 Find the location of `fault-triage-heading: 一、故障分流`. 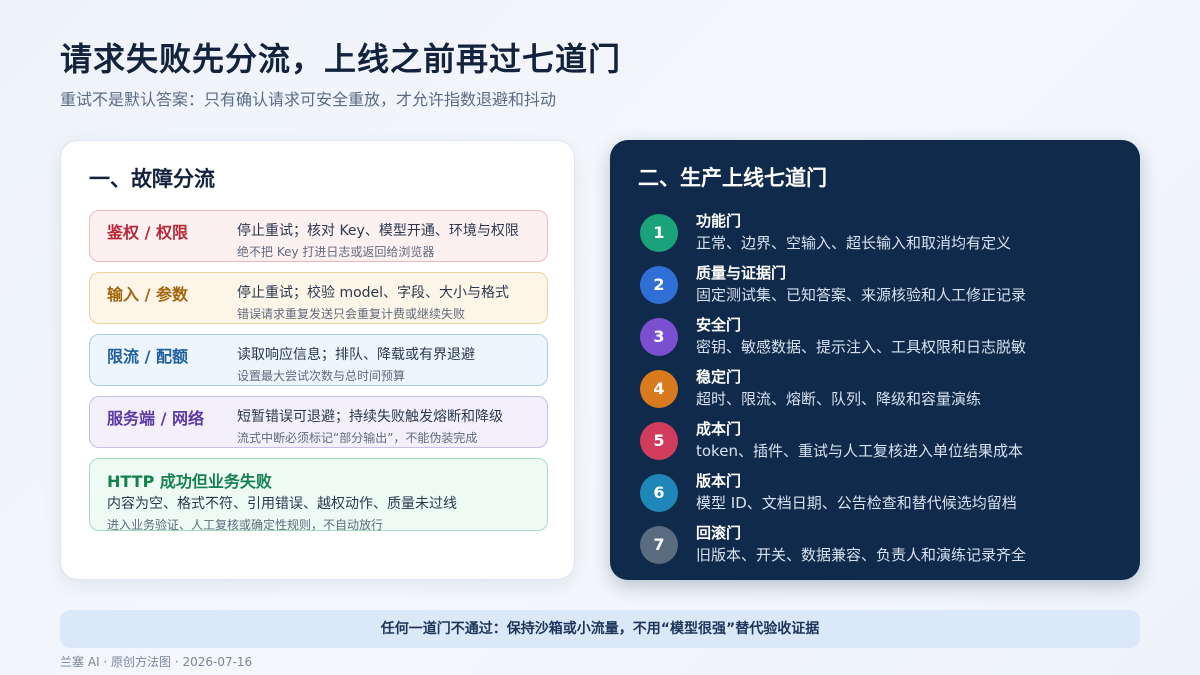

fault-triage-heading: 一、故障分流 is located at coordinates (152, 179).